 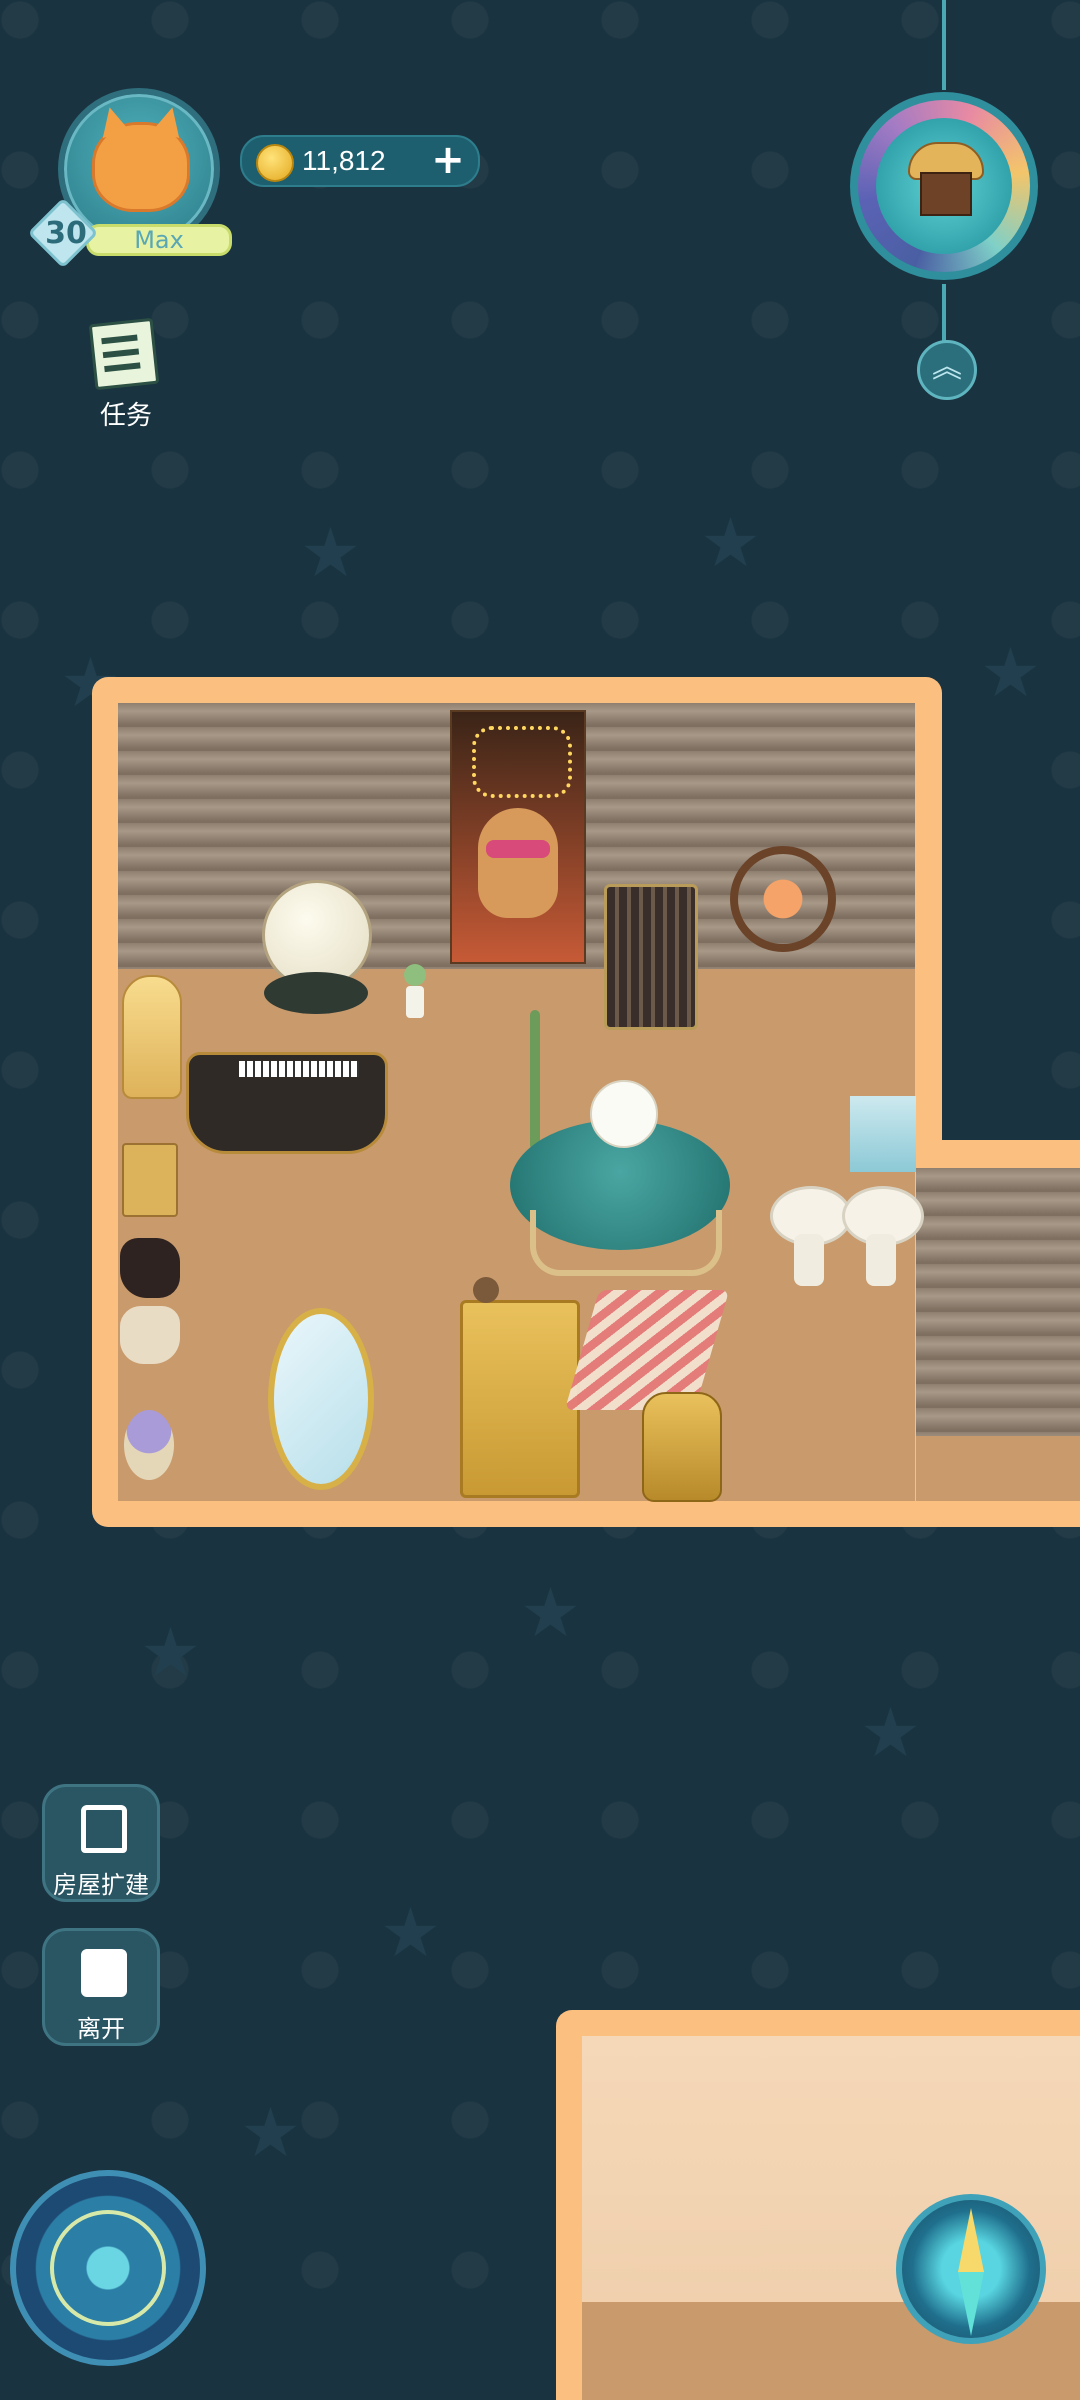 What do you see at coordinates (946, 194) in the screenshot?
I see `house-body` at bounding box center [946, 194].